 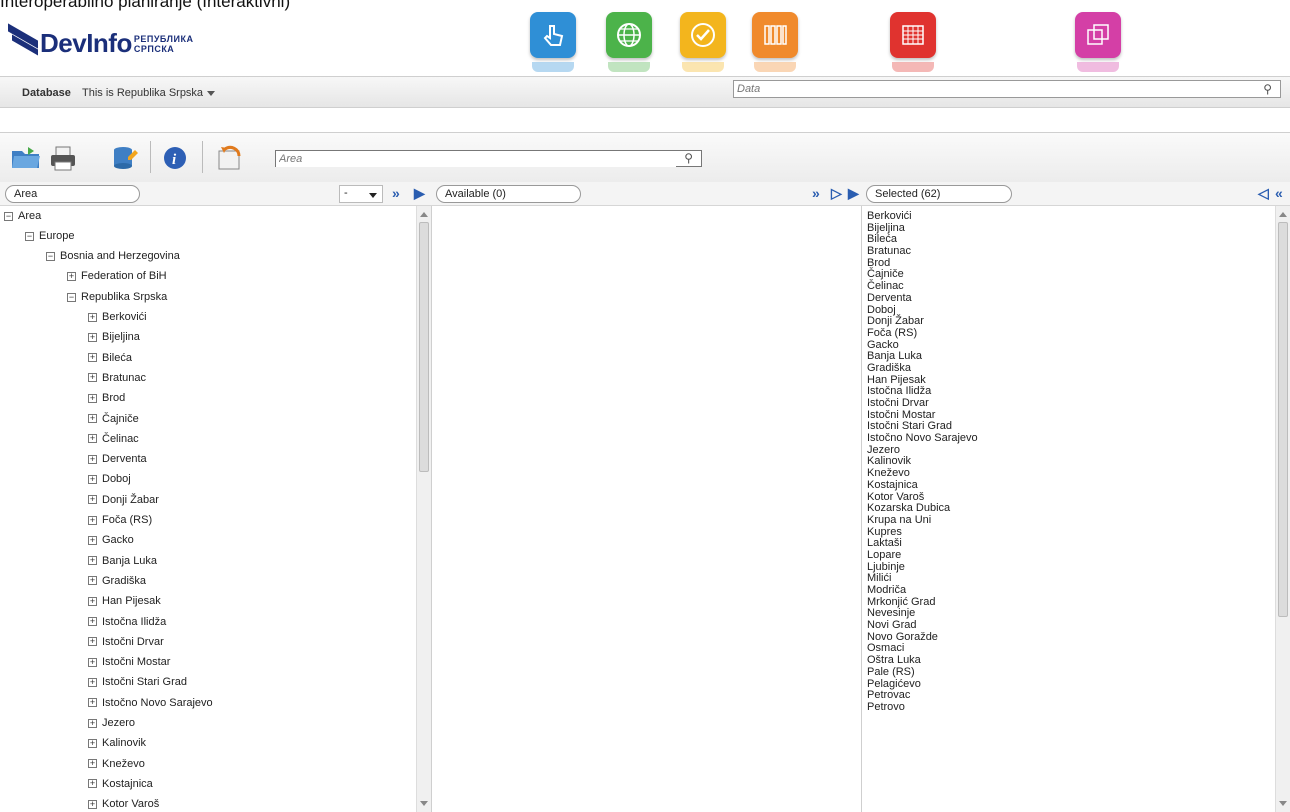 I want to click on reset-icon, so click(x=230, y=158).